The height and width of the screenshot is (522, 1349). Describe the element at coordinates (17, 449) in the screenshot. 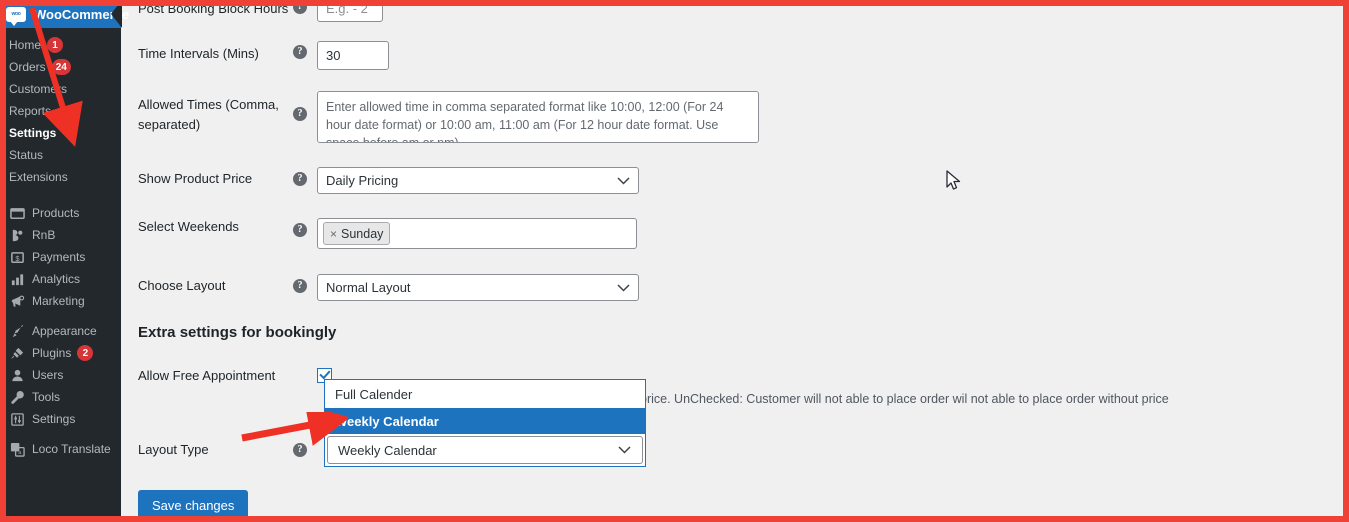

I see `loco-translate-icon: a` at that location.